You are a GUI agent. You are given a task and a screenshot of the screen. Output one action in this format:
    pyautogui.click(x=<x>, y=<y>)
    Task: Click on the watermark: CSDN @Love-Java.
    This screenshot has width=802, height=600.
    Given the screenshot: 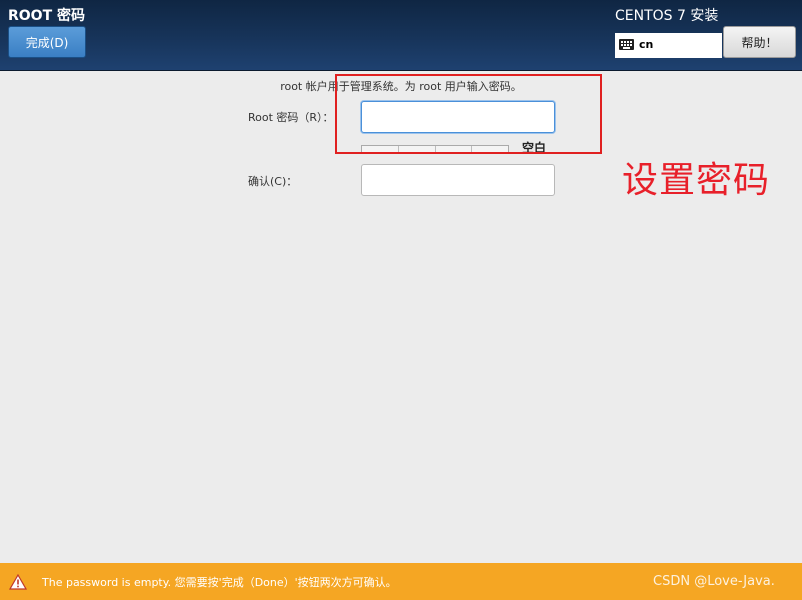 What is the action you would take?
    pyautogui.click(x=714, y=581)
    